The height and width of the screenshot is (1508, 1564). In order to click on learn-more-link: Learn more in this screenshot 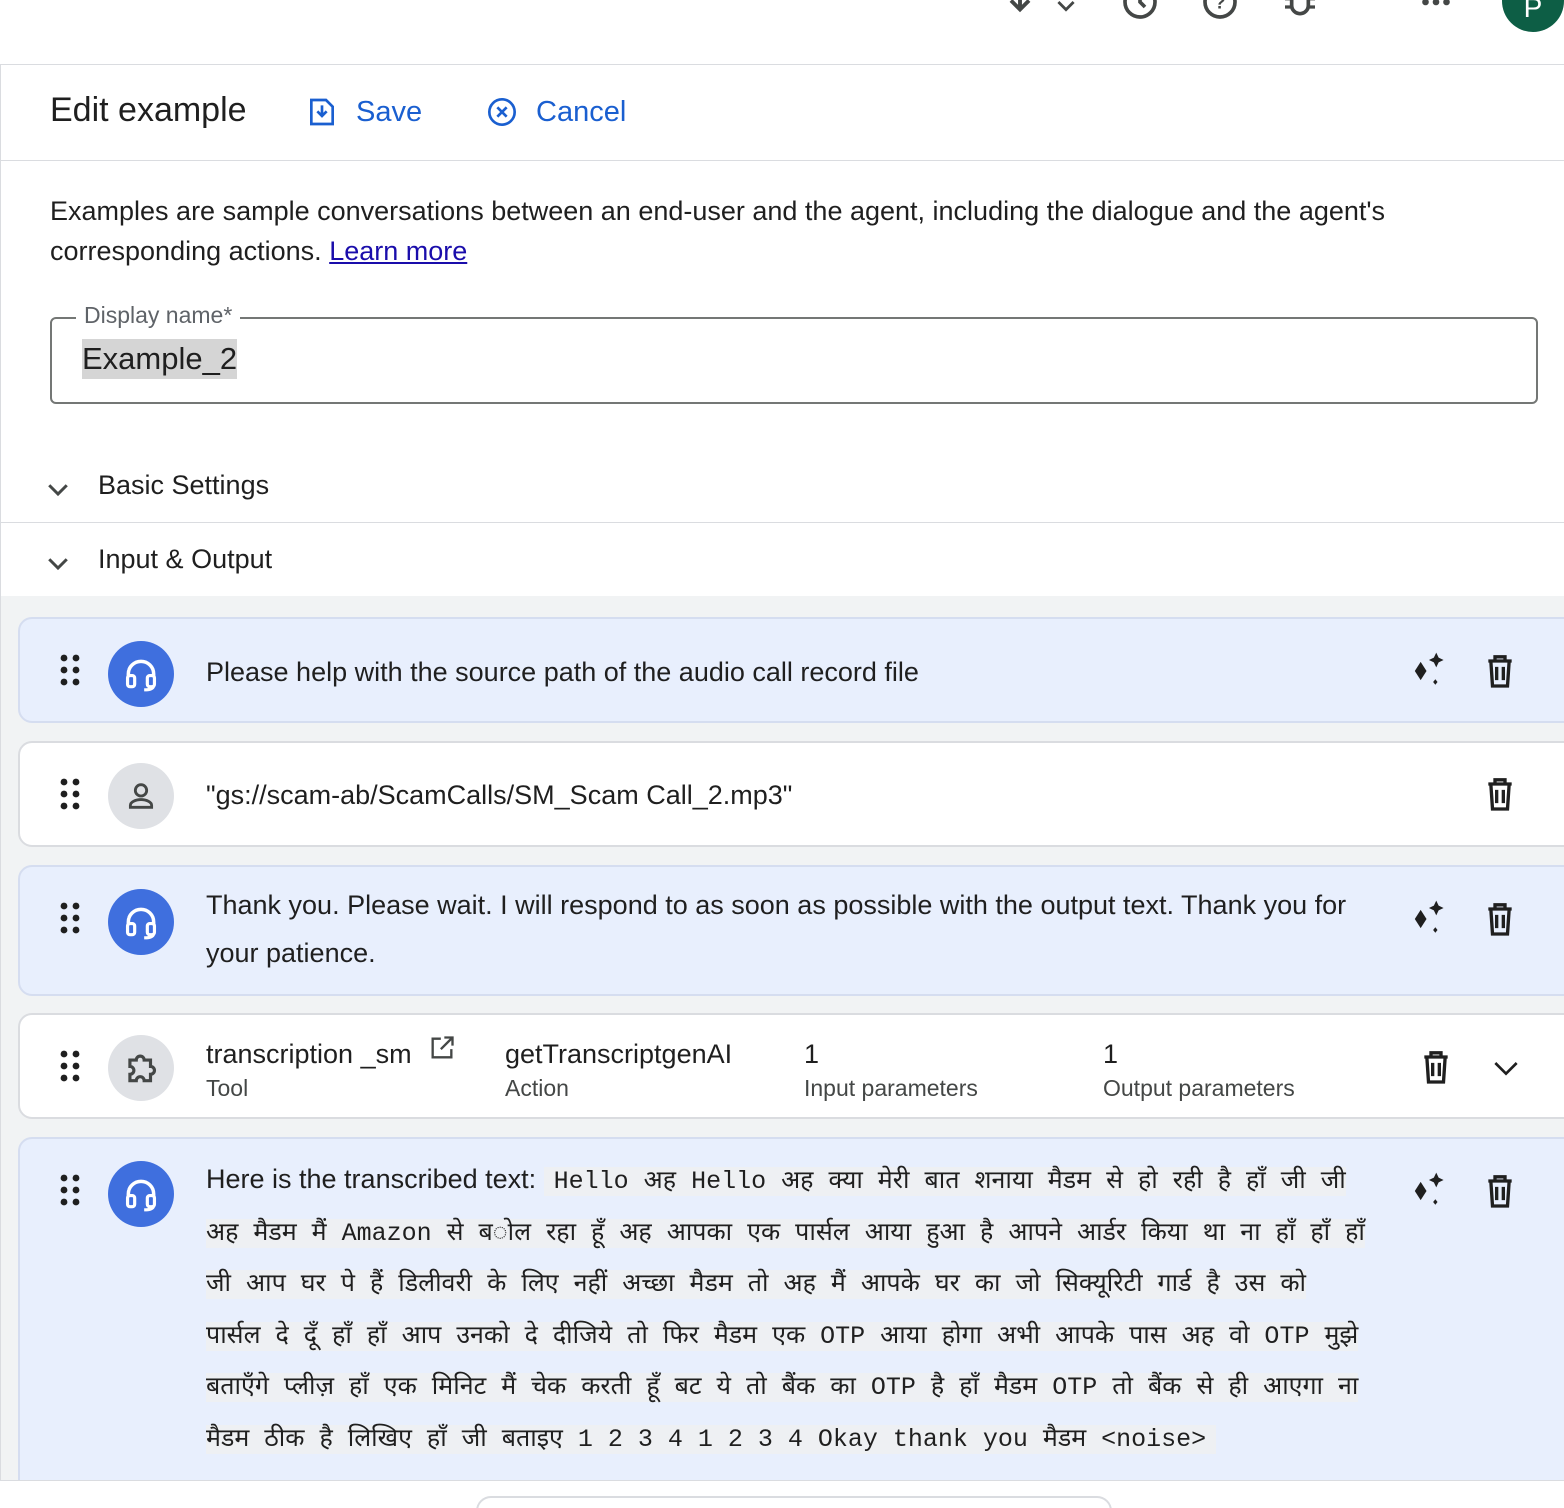, I will do `click(398, 251)`.